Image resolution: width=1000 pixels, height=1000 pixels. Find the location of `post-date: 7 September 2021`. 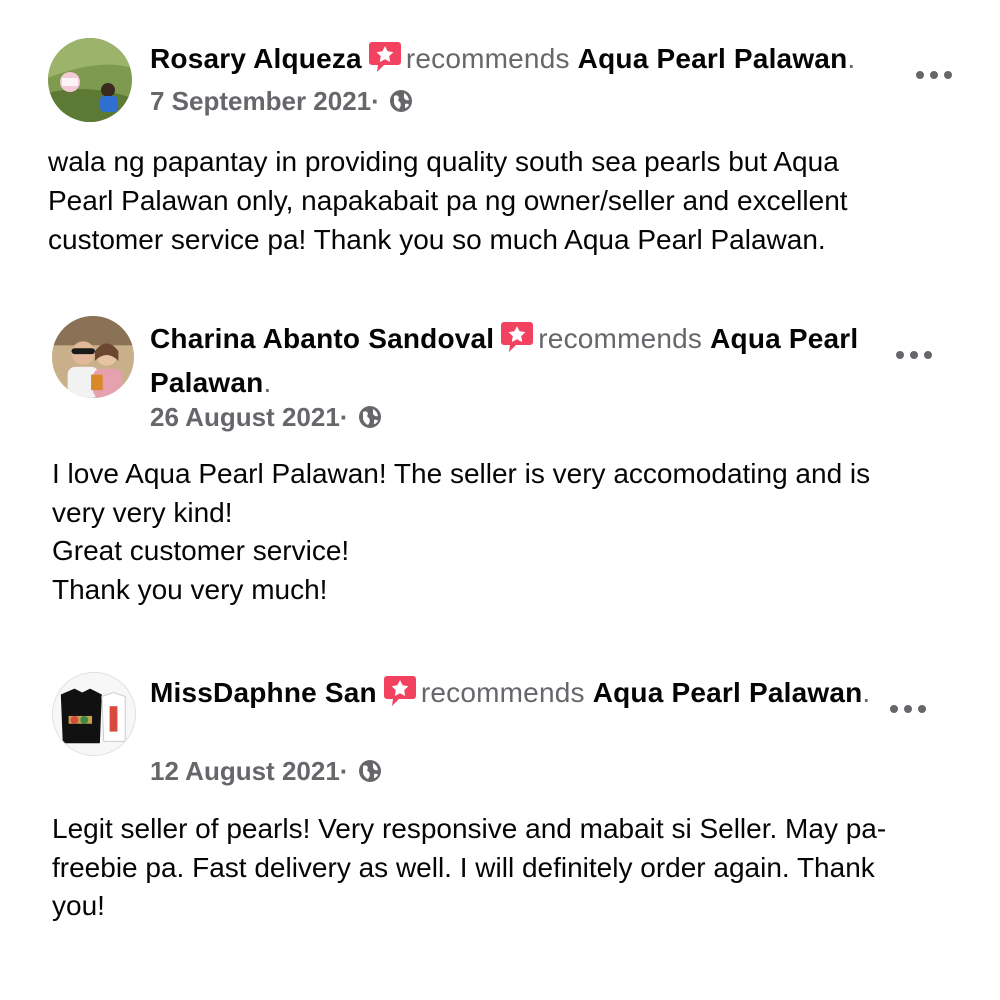

post-date: 7 September 2021 is located at coordinates (260, 101).